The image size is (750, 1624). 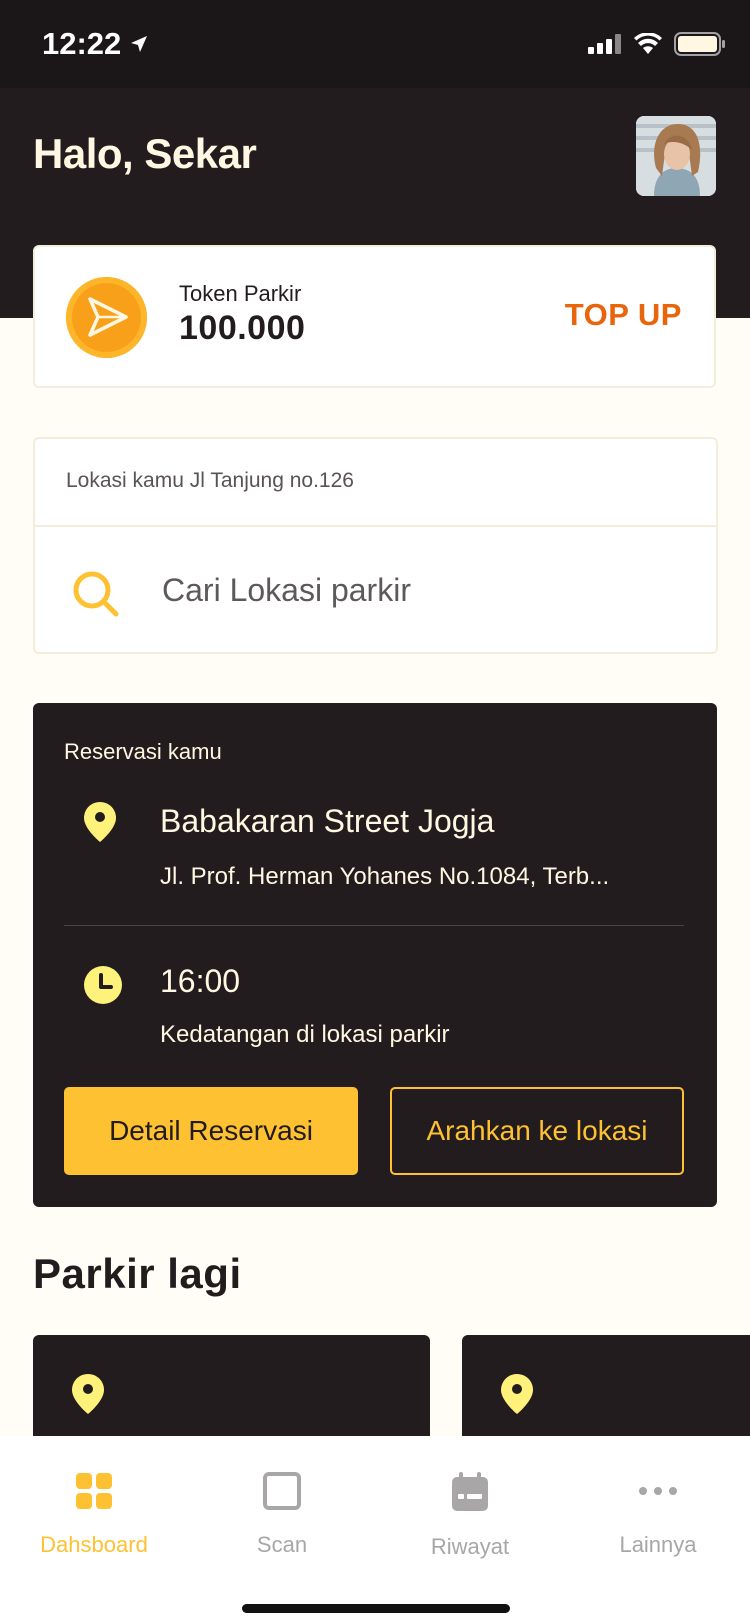 I want to click on status-time-text: 12:22, so click(x=82, y=43).